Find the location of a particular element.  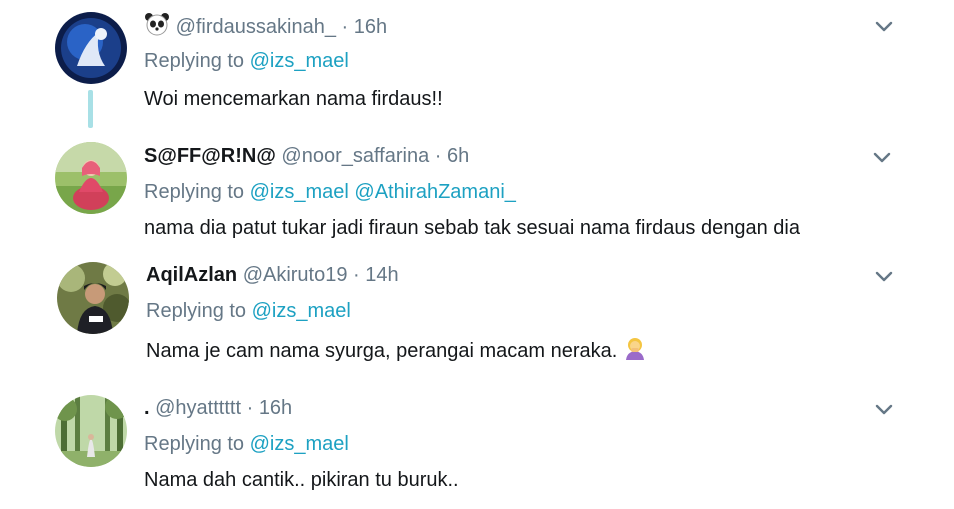

display-name: S@FF@R!N@ is located at coordinates (210, 156).